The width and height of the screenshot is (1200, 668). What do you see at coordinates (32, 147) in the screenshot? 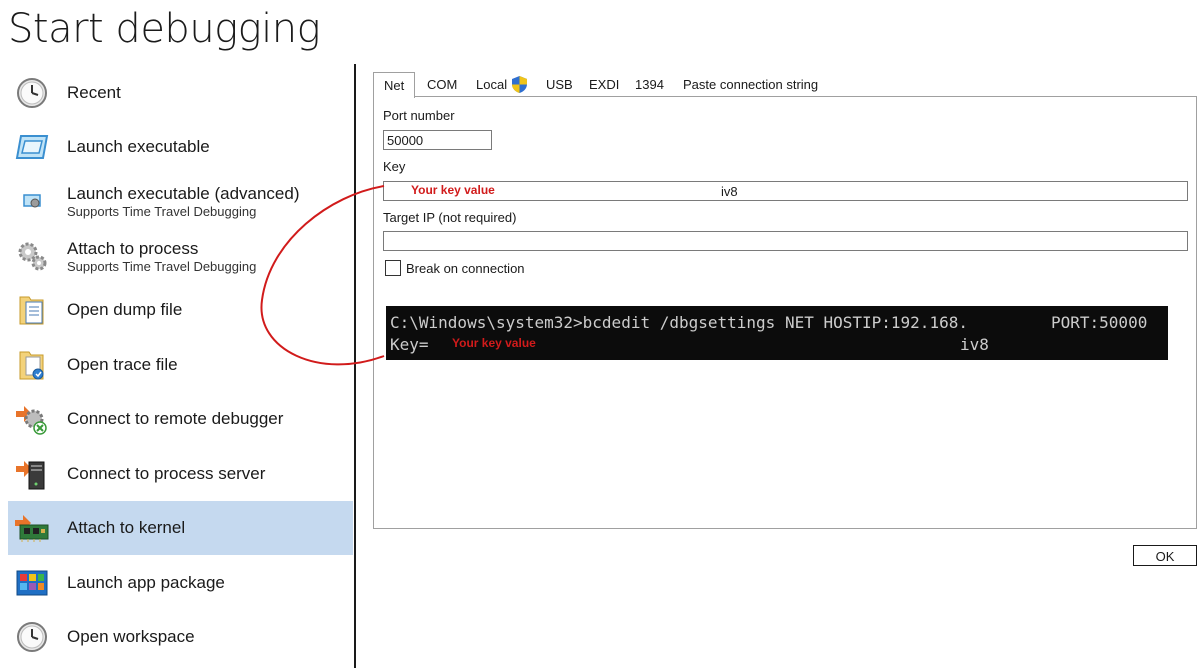
I see `window-icon` at bounding box center [32, 147].